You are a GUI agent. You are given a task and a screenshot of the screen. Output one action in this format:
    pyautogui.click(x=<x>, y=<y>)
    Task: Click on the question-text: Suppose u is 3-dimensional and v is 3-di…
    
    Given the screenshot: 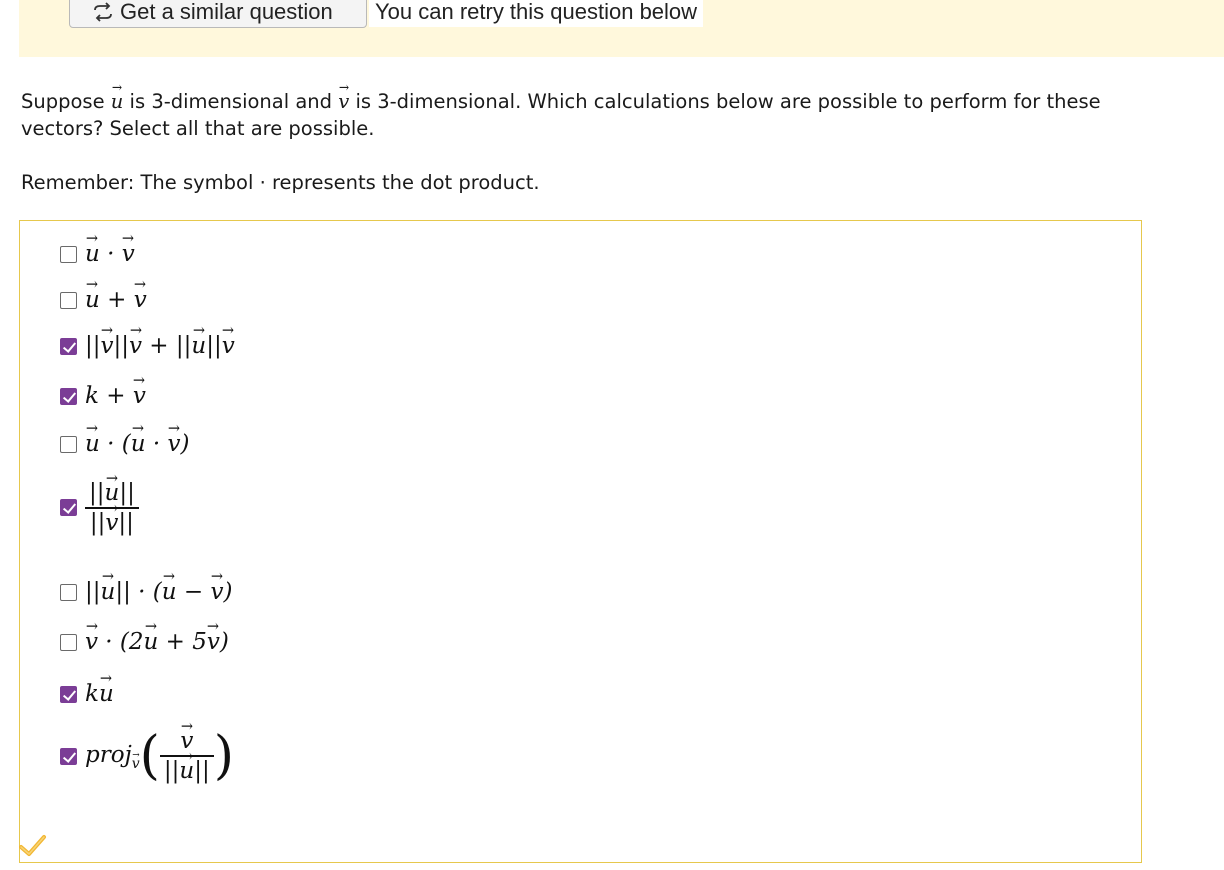 What is the action you would take?
    pyautogui.click(x=576, y=115)
    